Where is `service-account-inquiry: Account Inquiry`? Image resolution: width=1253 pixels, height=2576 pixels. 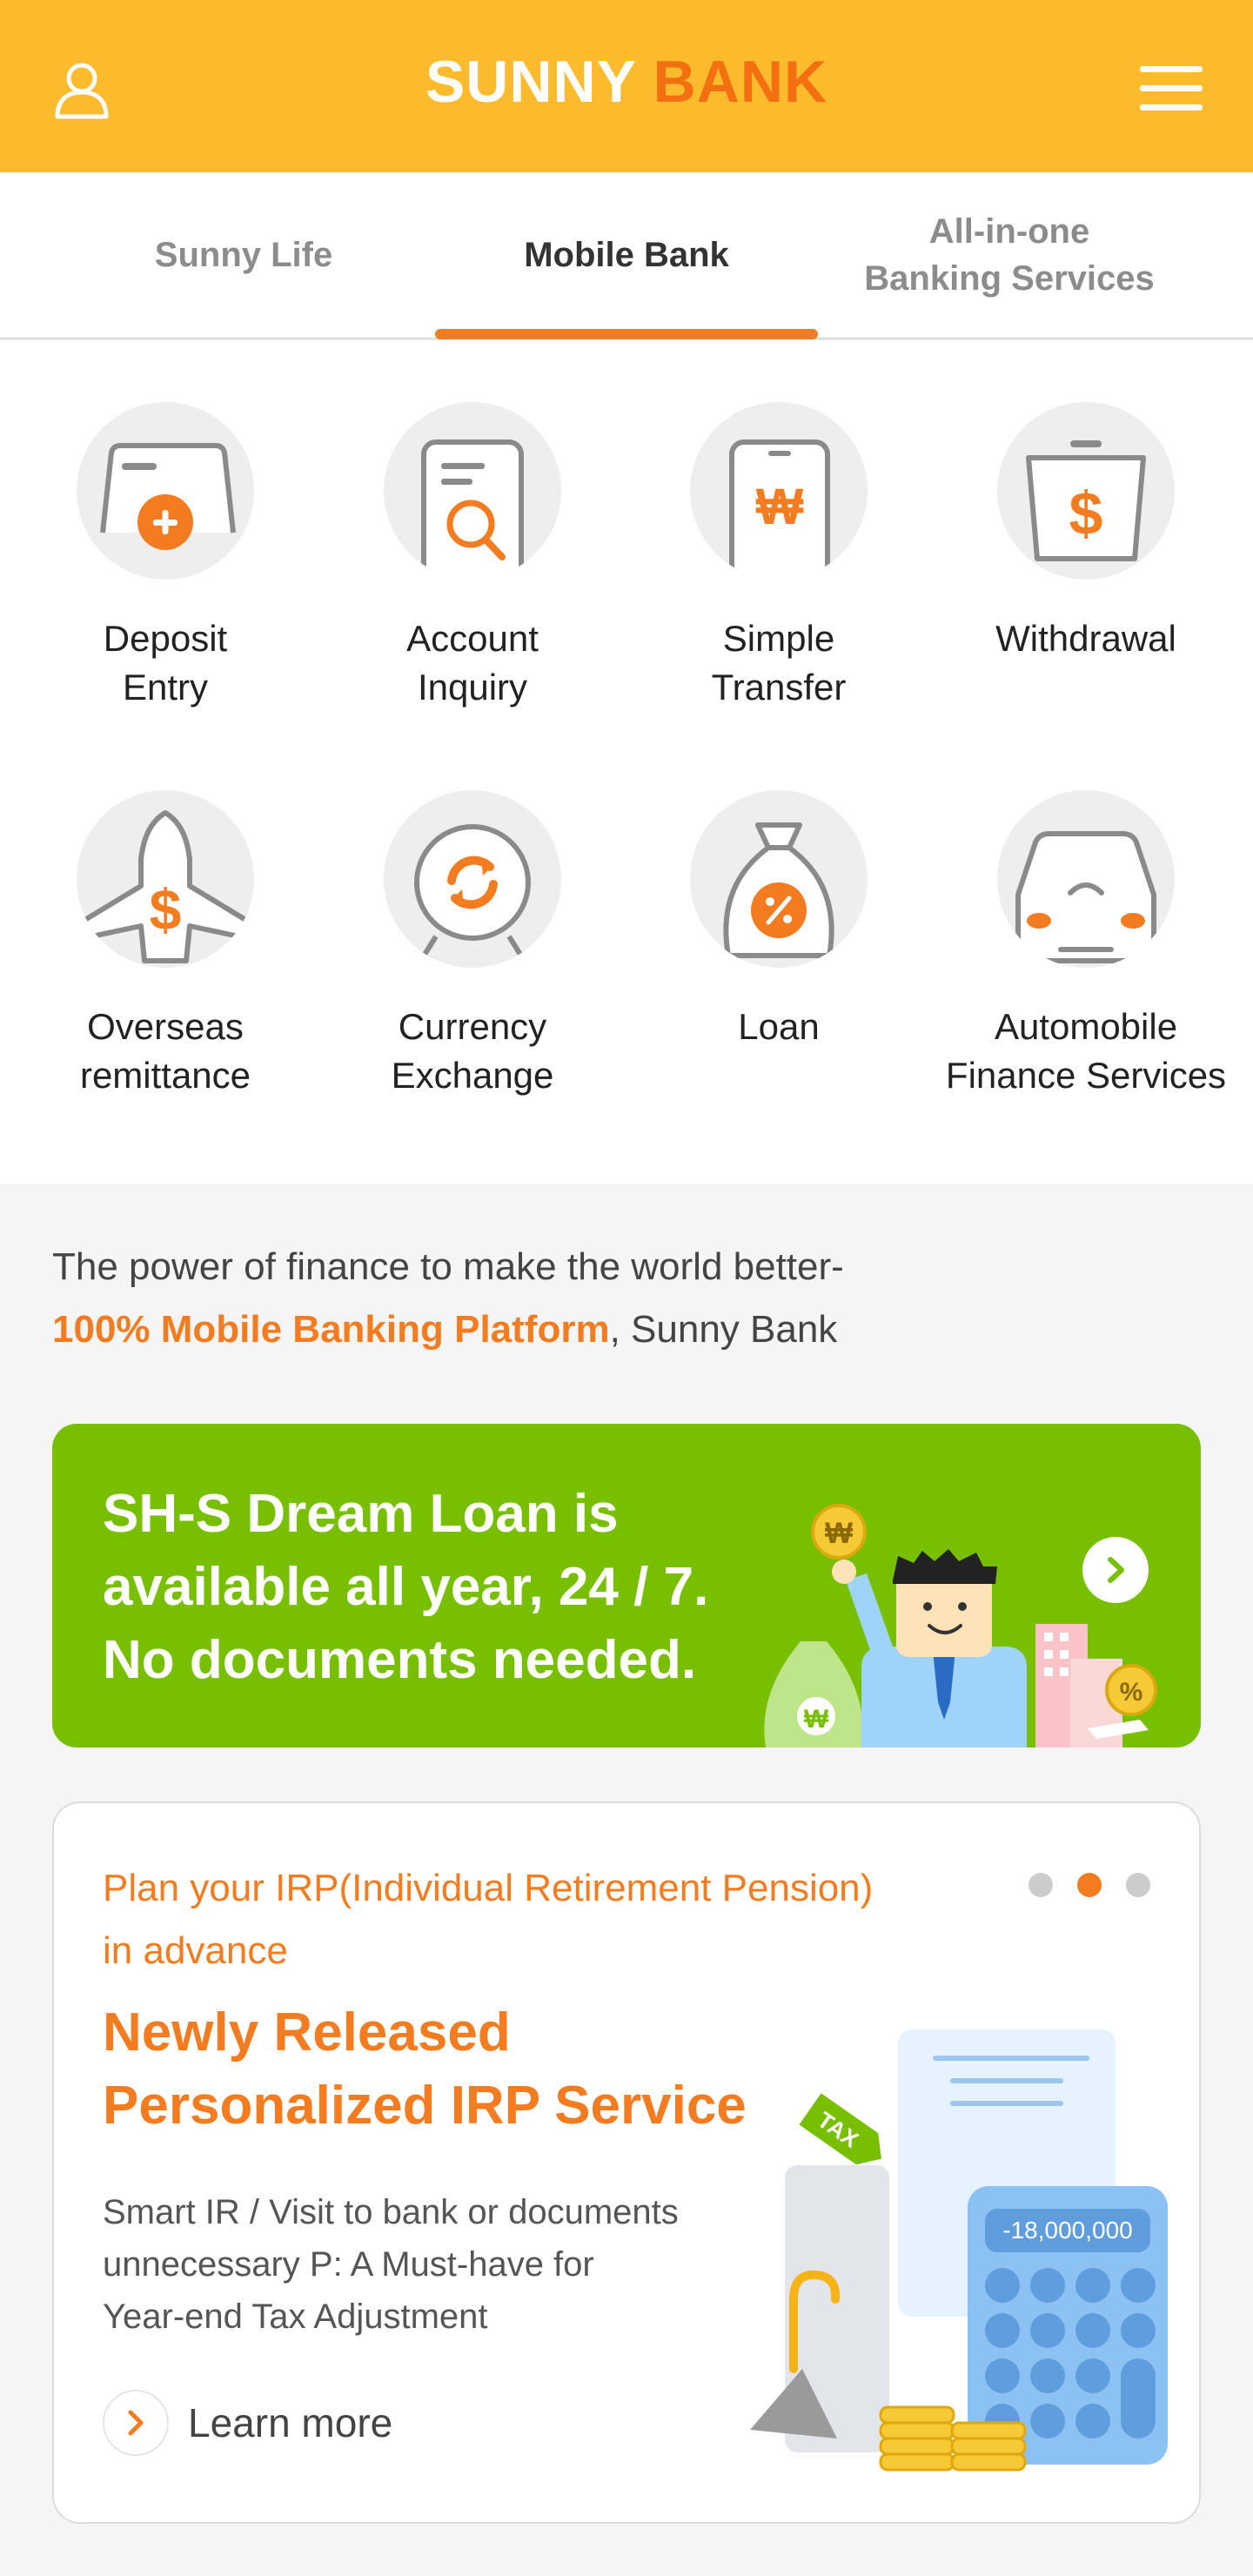
service-account-inquiry: Account Inquiry is located at coordinates (472, 557).